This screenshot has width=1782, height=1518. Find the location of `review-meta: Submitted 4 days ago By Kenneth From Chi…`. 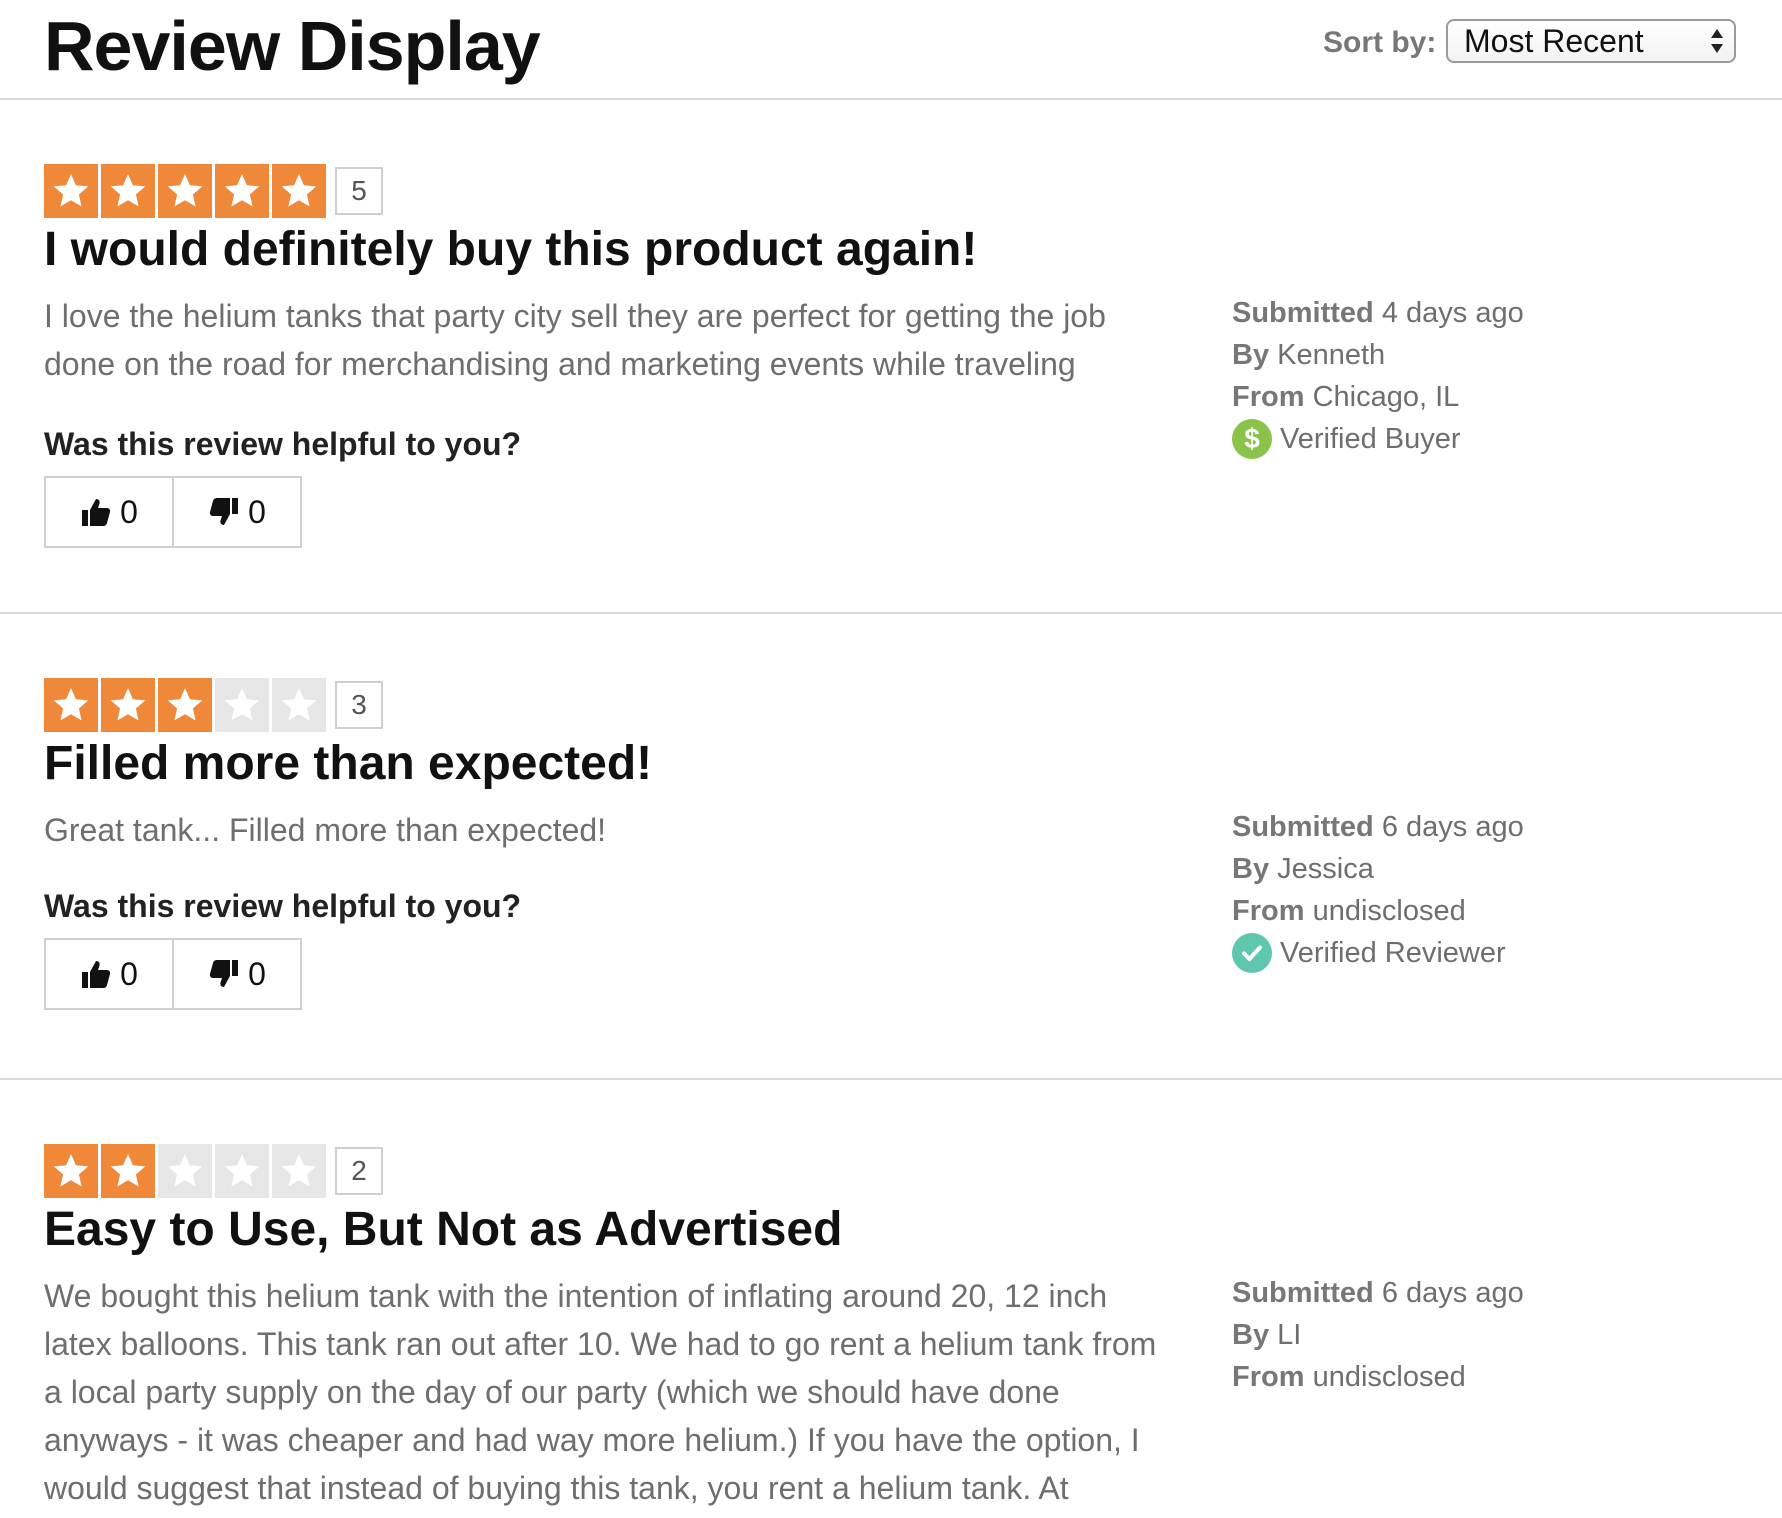

review-meta: Submitted 4 days ago By Kenneth From Chi… is located at coordinates (1378, 376).